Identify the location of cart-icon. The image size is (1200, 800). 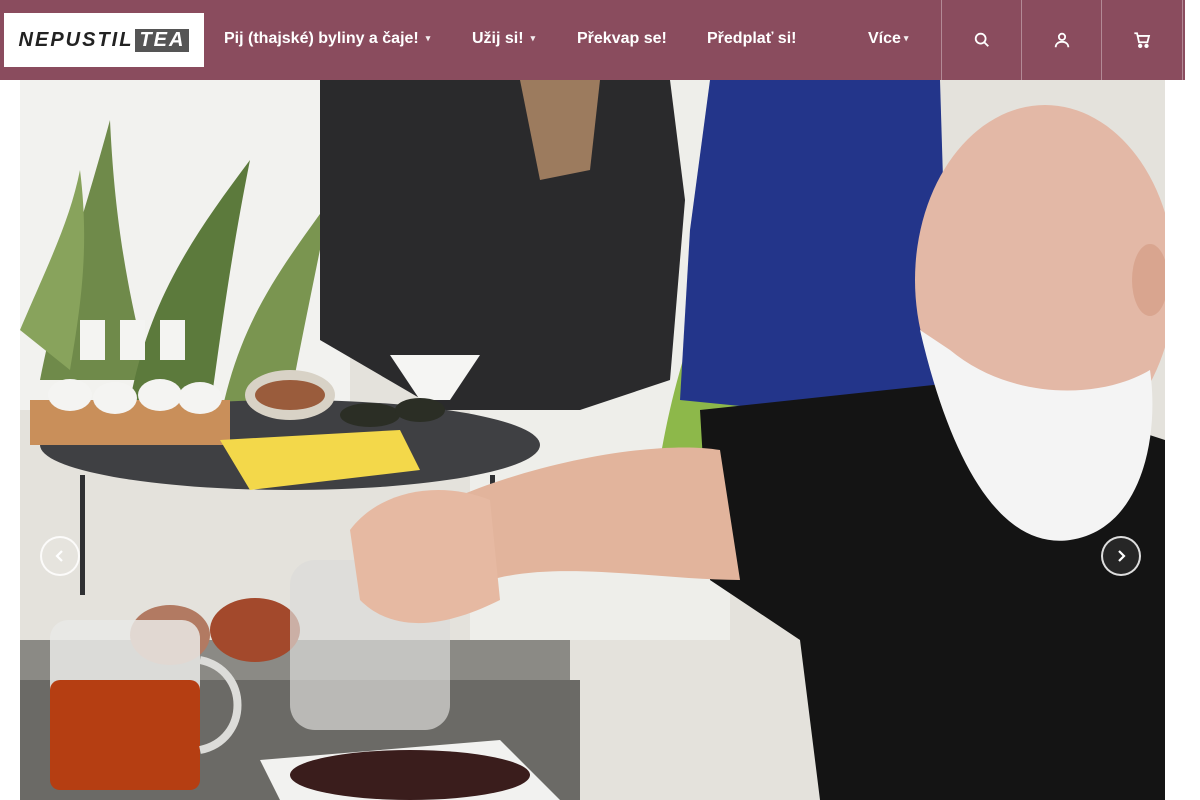
(1142, 40).